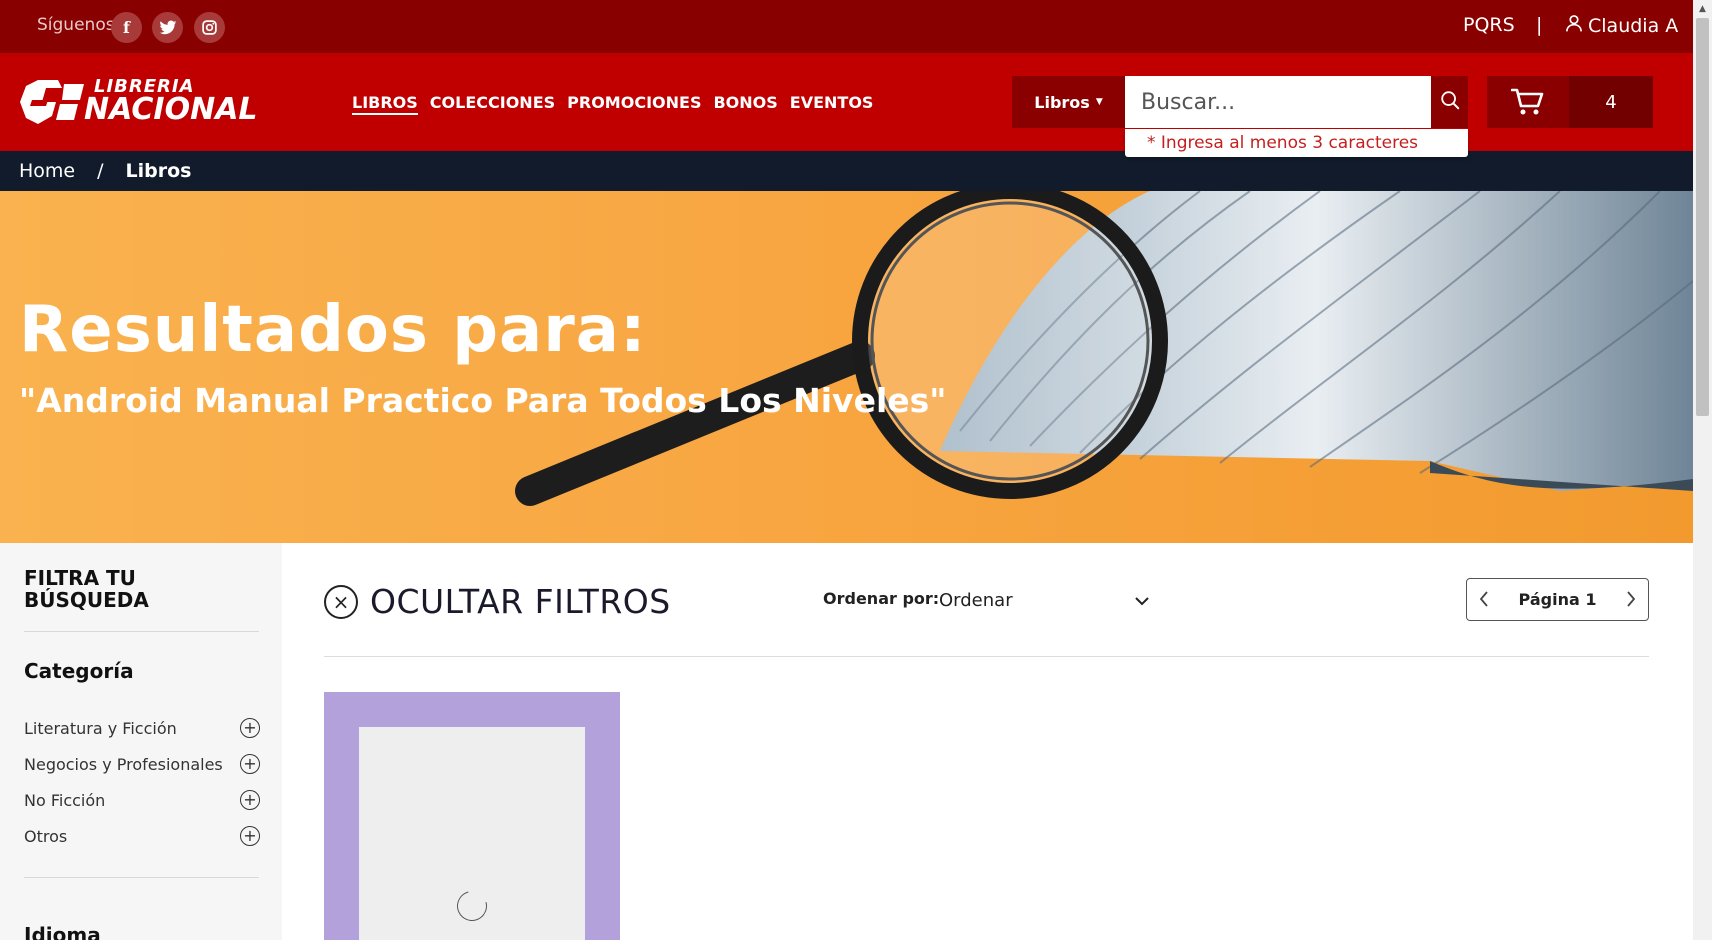 The height and width of the screenshot is (940, 1712). What do you see at coordinates (1062, 102) in the screenshot?
I see `search-category-value: Libros` at bounding box center [1062, 102].